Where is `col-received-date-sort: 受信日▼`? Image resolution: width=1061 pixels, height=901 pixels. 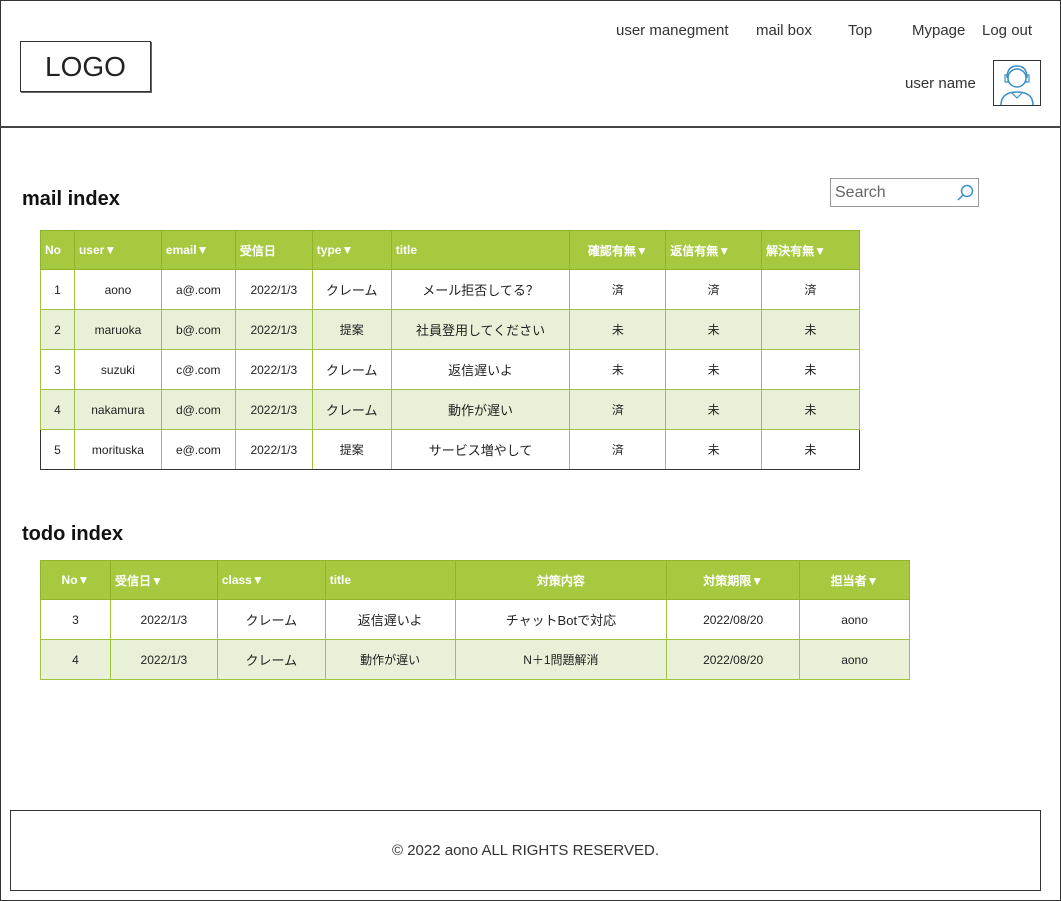 col-received-date-sort: 受信日▼ is located at coordinates (163, 580).